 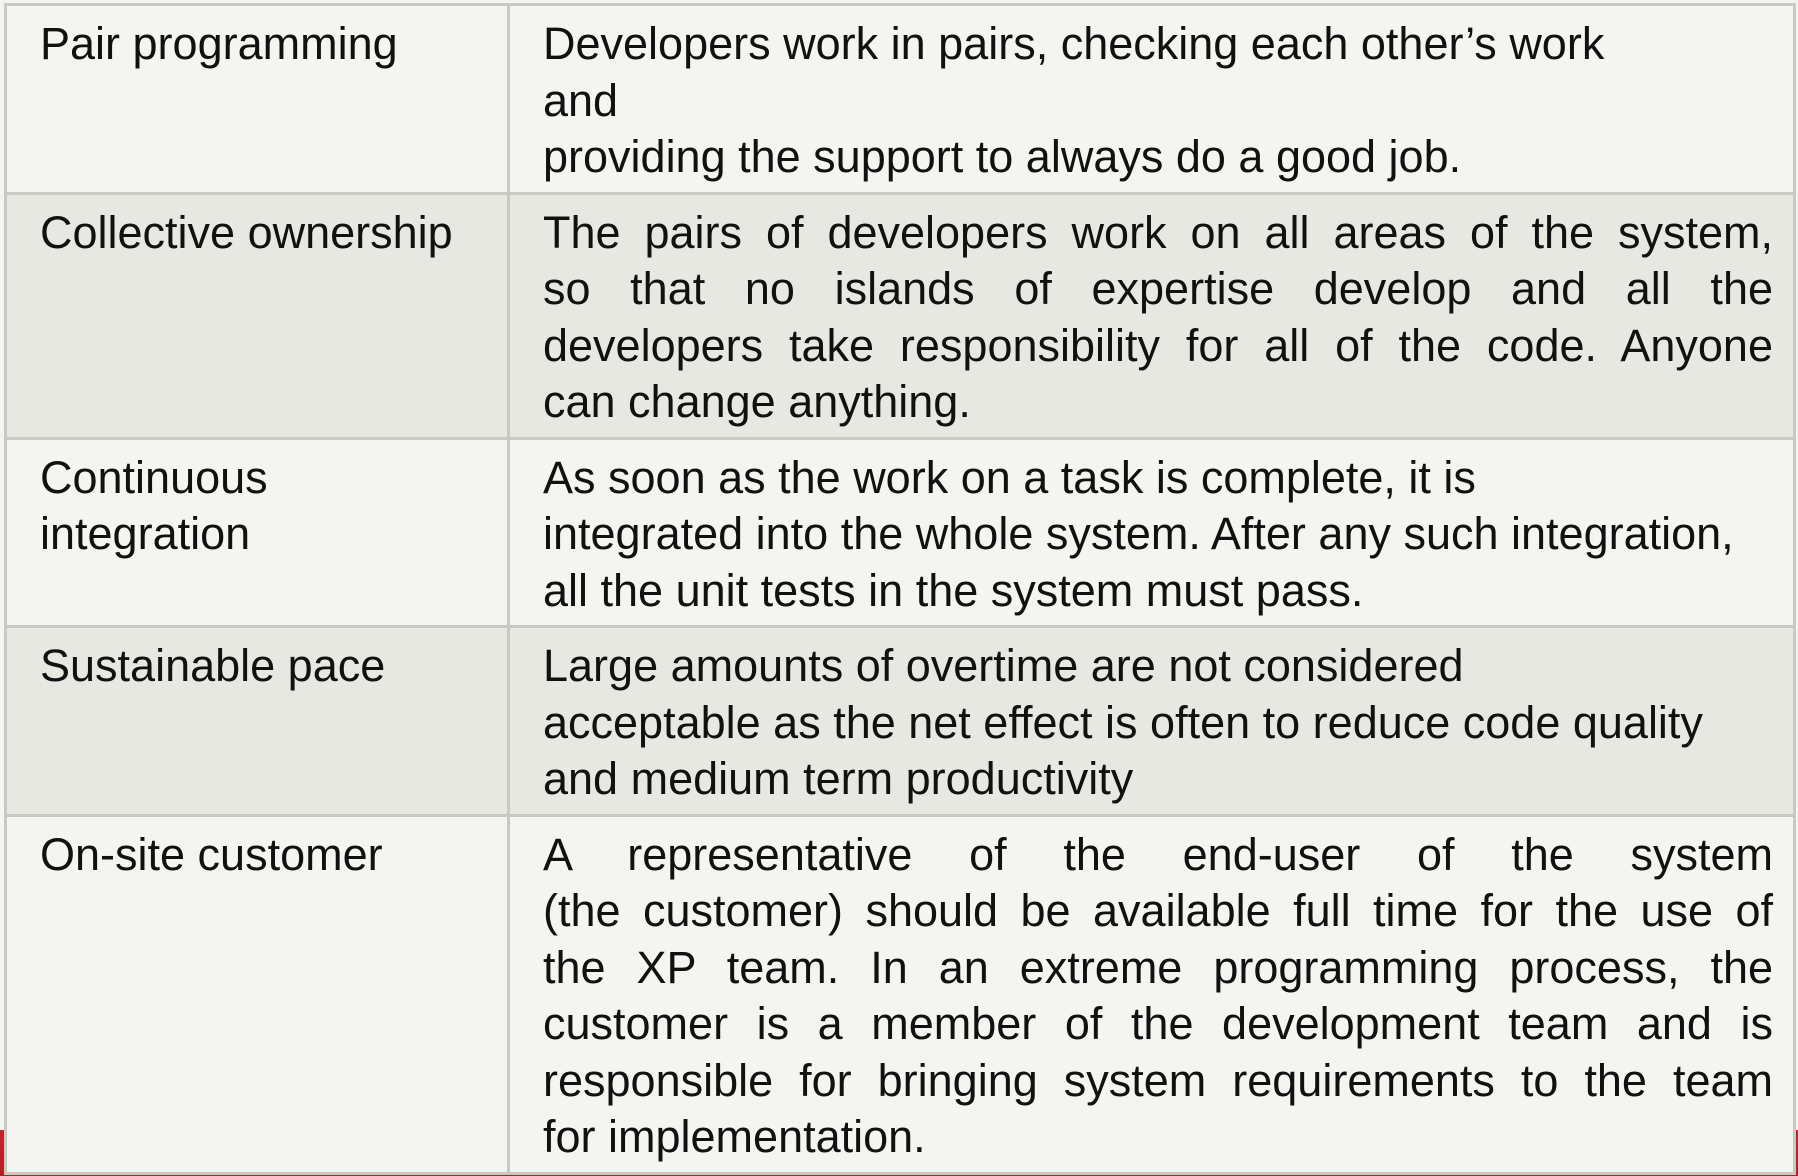 I want to click on practice-name: On-site customer, so click(x=257, y=994).